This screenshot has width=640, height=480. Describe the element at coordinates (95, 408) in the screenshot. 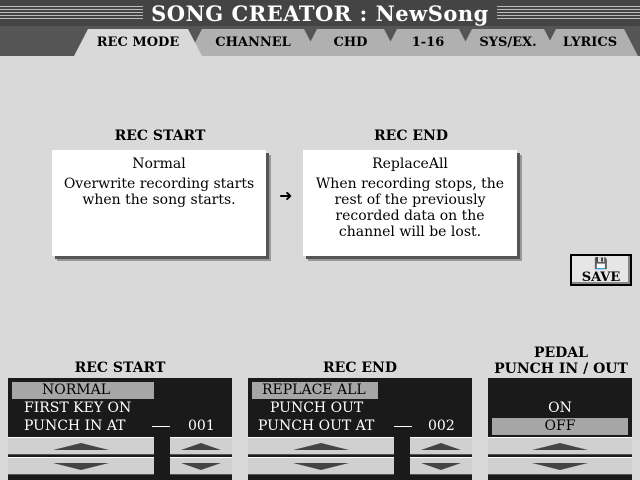

I see `rec-start-option-first-key-on: FIRST KEY ON` at that location.